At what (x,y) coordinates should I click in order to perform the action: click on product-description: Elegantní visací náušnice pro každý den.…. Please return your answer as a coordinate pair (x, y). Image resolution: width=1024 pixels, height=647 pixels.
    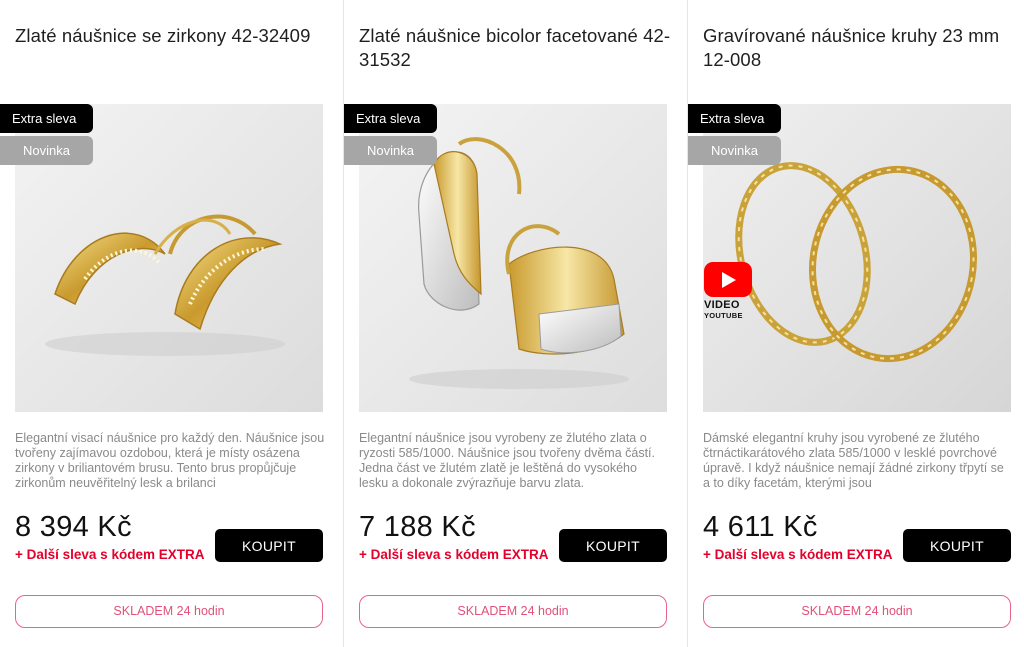
    Looking at the image, I should click on (170, 460).